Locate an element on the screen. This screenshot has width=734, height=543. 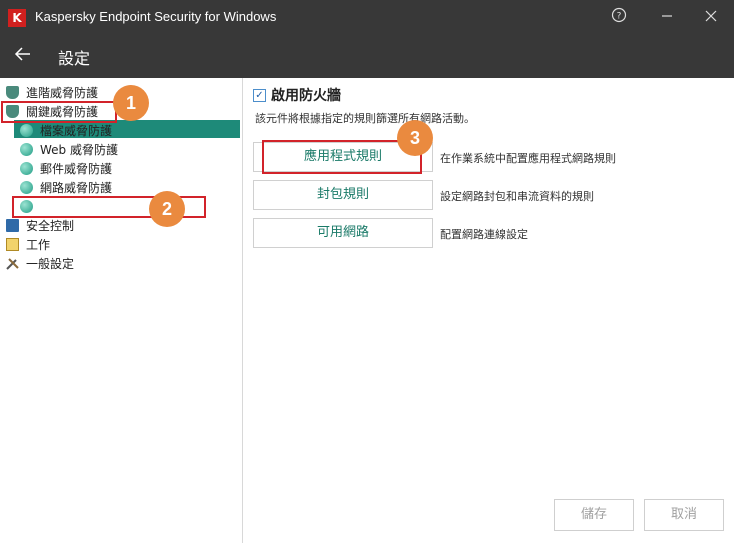
application-rules-description: 在作業系統中配置應用程式網路規則 is located at coordinates (528, 158).